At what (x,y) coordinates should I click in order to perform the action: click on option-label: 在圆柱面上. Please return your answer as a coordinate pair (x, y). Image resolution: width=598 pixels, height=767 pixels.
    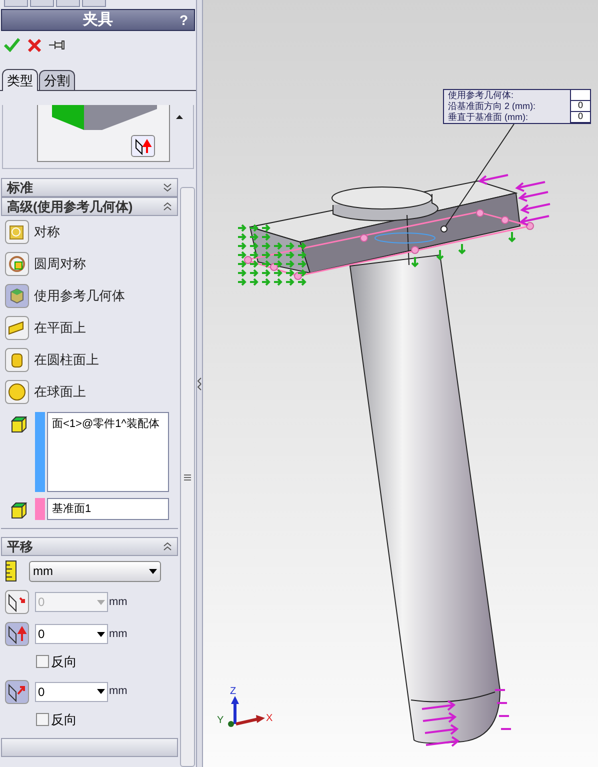
    Looking at the image, I should click on (66, 360).